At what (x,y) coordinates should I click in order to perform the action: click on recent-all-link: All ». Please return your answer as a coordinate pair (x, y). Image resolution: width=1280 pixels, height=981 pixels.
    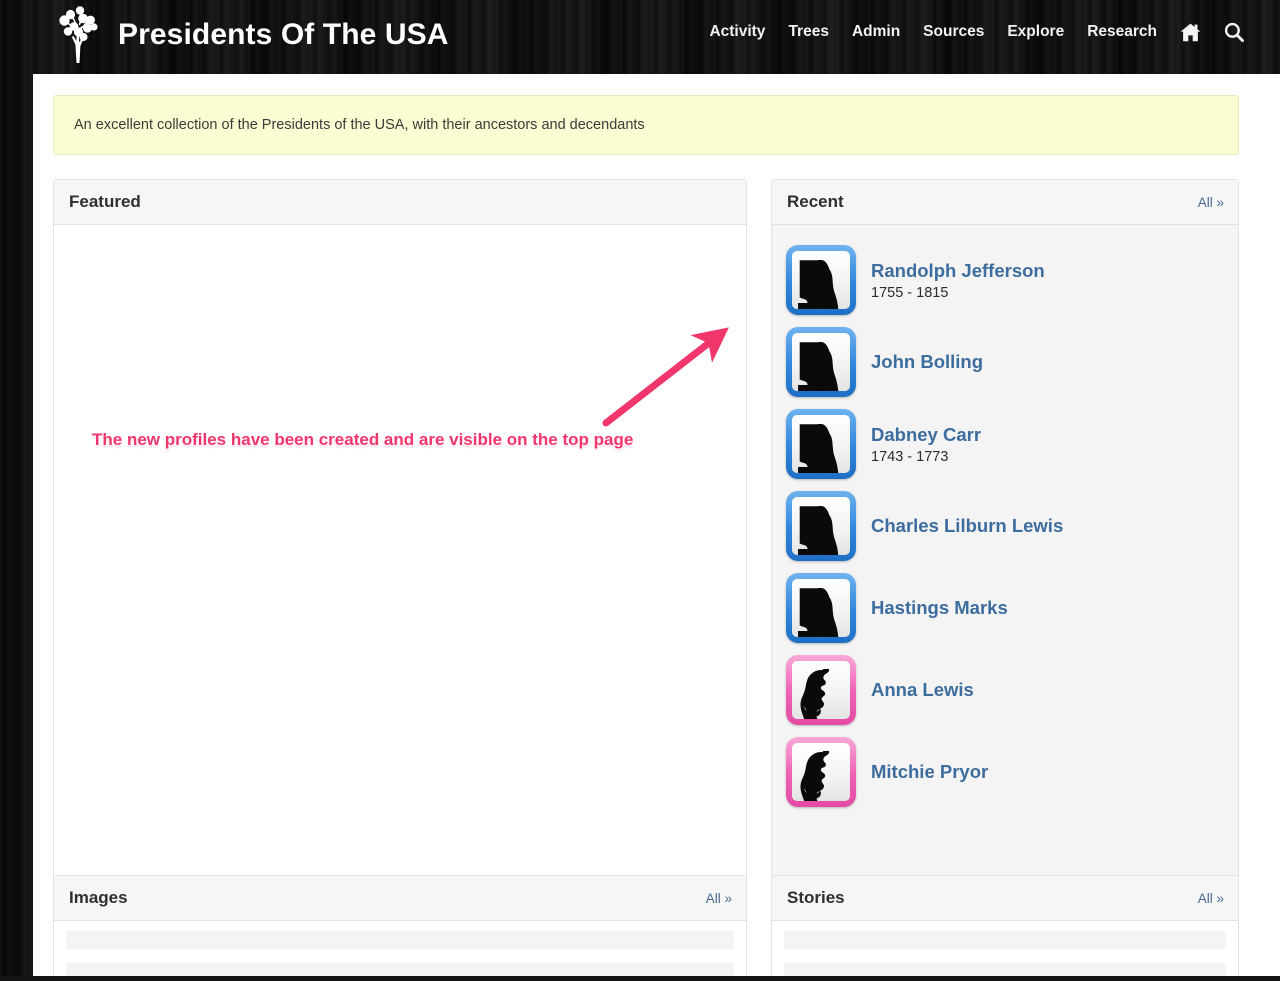
    Looking at the image, I should click on (1211, 202).